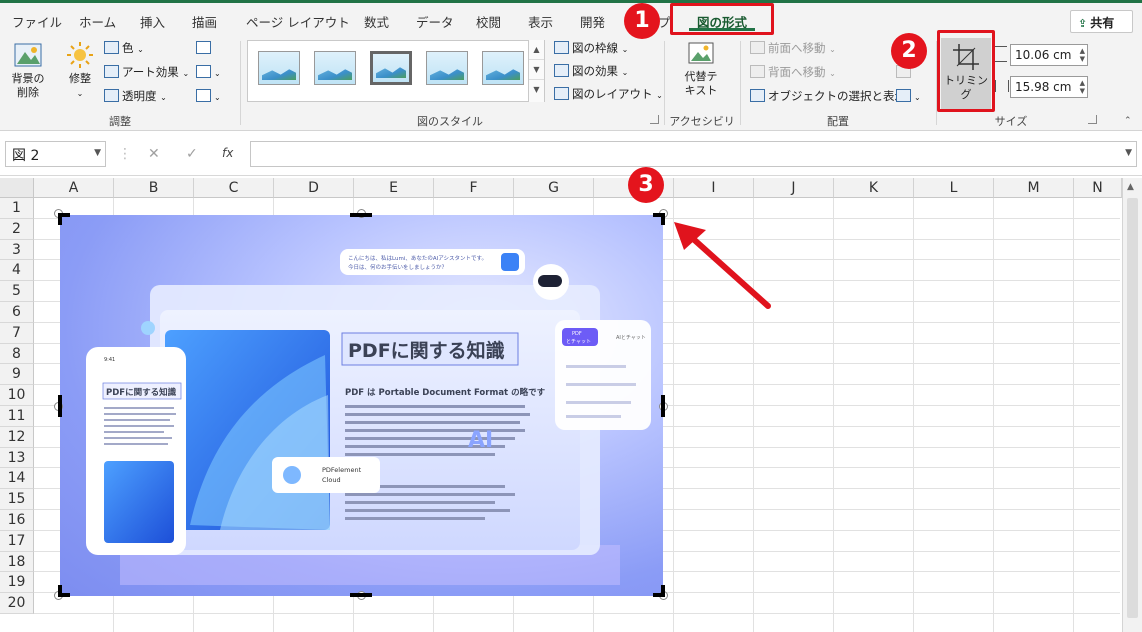  I want to click on column-header: D, so click(314, 188).